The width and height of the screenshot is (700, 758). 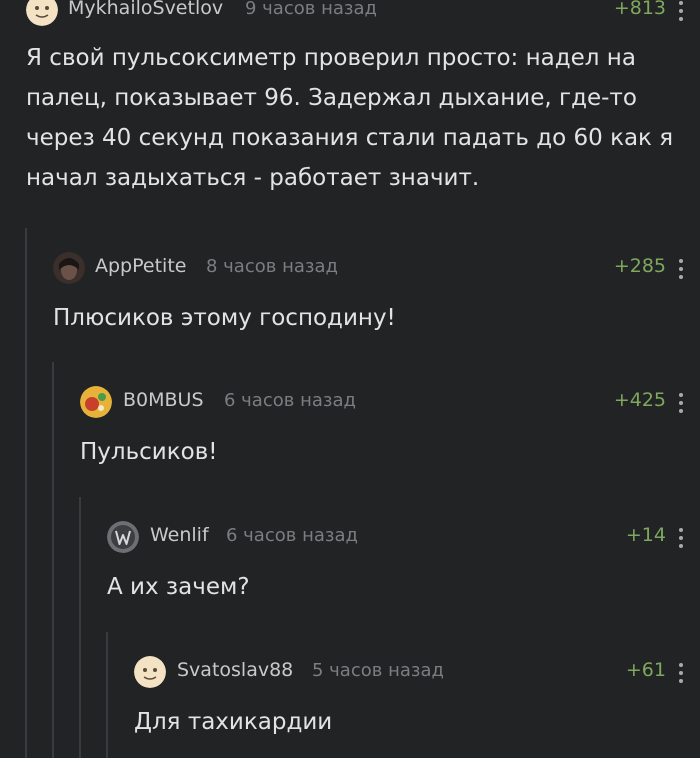 What do you see at coordinates (311, 9) in the screenshot?
I see `timestamp: 9 часов назад` at bounding box center [311, 9].